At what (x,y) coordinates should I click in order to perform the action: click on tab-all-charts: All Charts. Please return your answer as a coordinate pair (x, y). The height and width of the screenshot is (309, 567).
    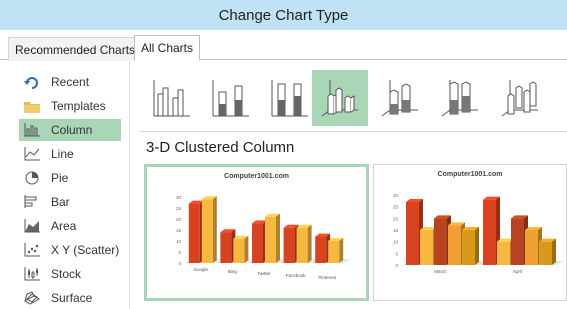
    Looking at the image, I should click on (167, 48).